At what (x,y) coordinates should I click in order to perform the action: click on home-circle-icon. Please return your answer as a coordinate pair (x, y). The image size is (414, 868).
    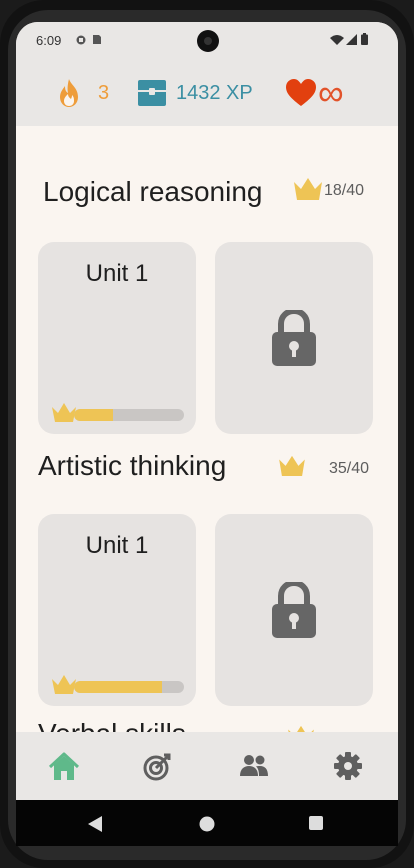
    Looking at the image, I should click on (207, 826).